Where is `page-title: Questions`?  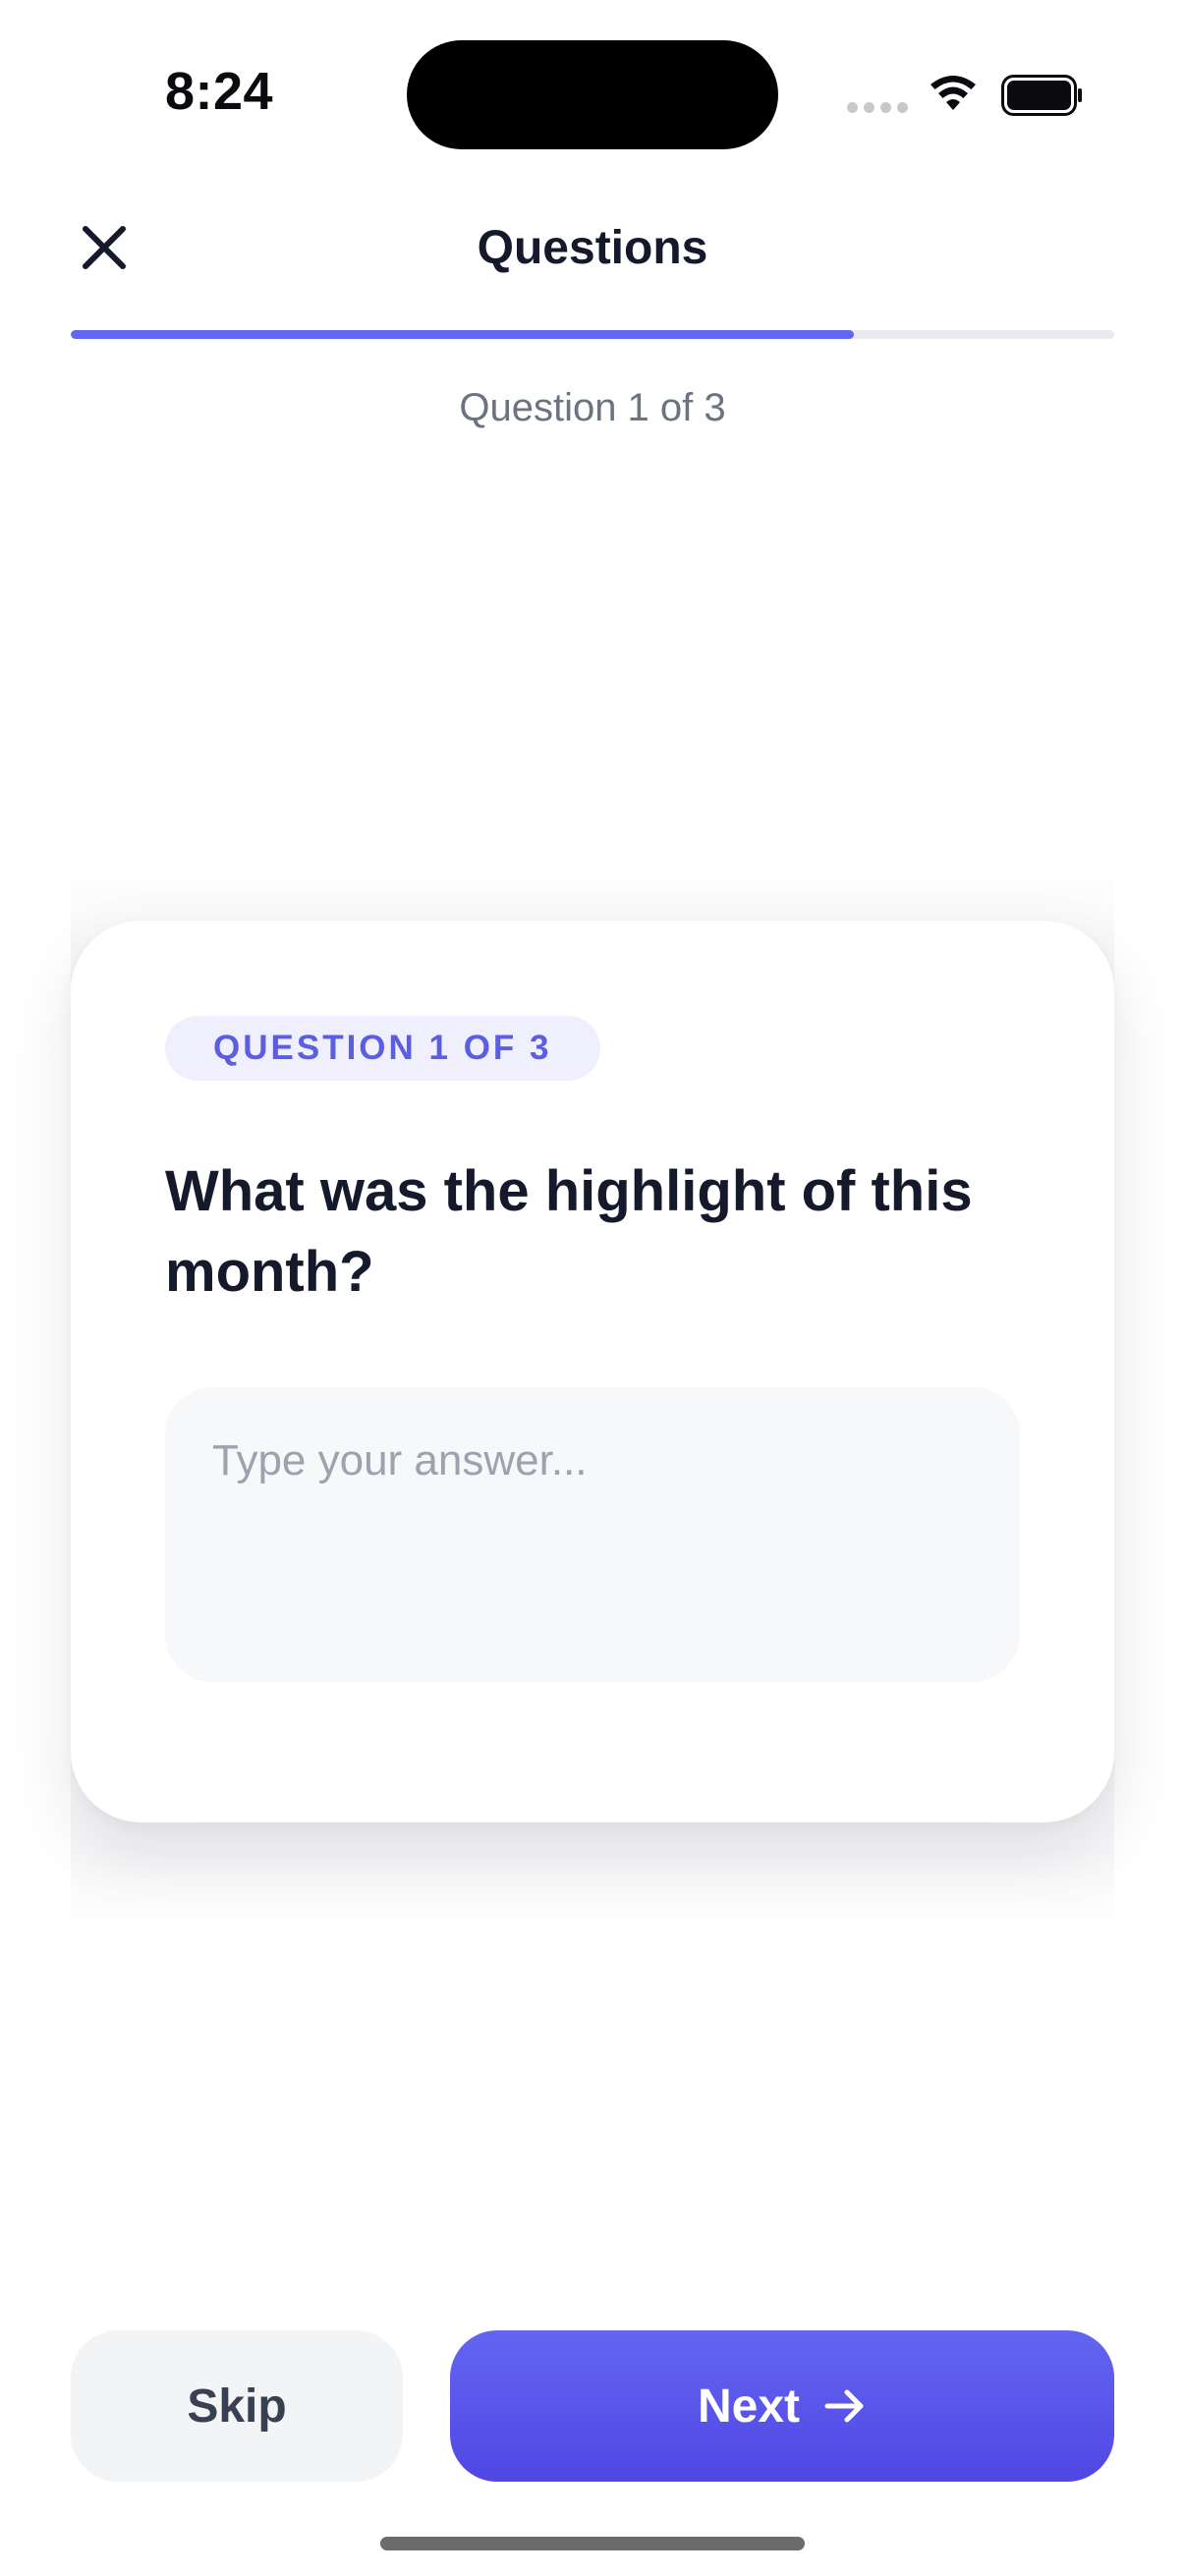
page-title: Questions is located at coordinates (592, 248).